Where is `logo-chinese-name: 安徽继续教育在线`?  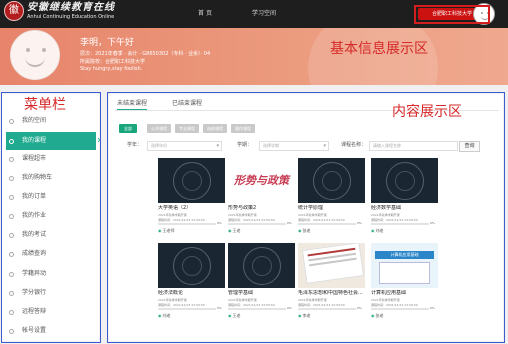 logo-chinese-name: 安徽继续教育在线 is located at coordinates (71, 7).